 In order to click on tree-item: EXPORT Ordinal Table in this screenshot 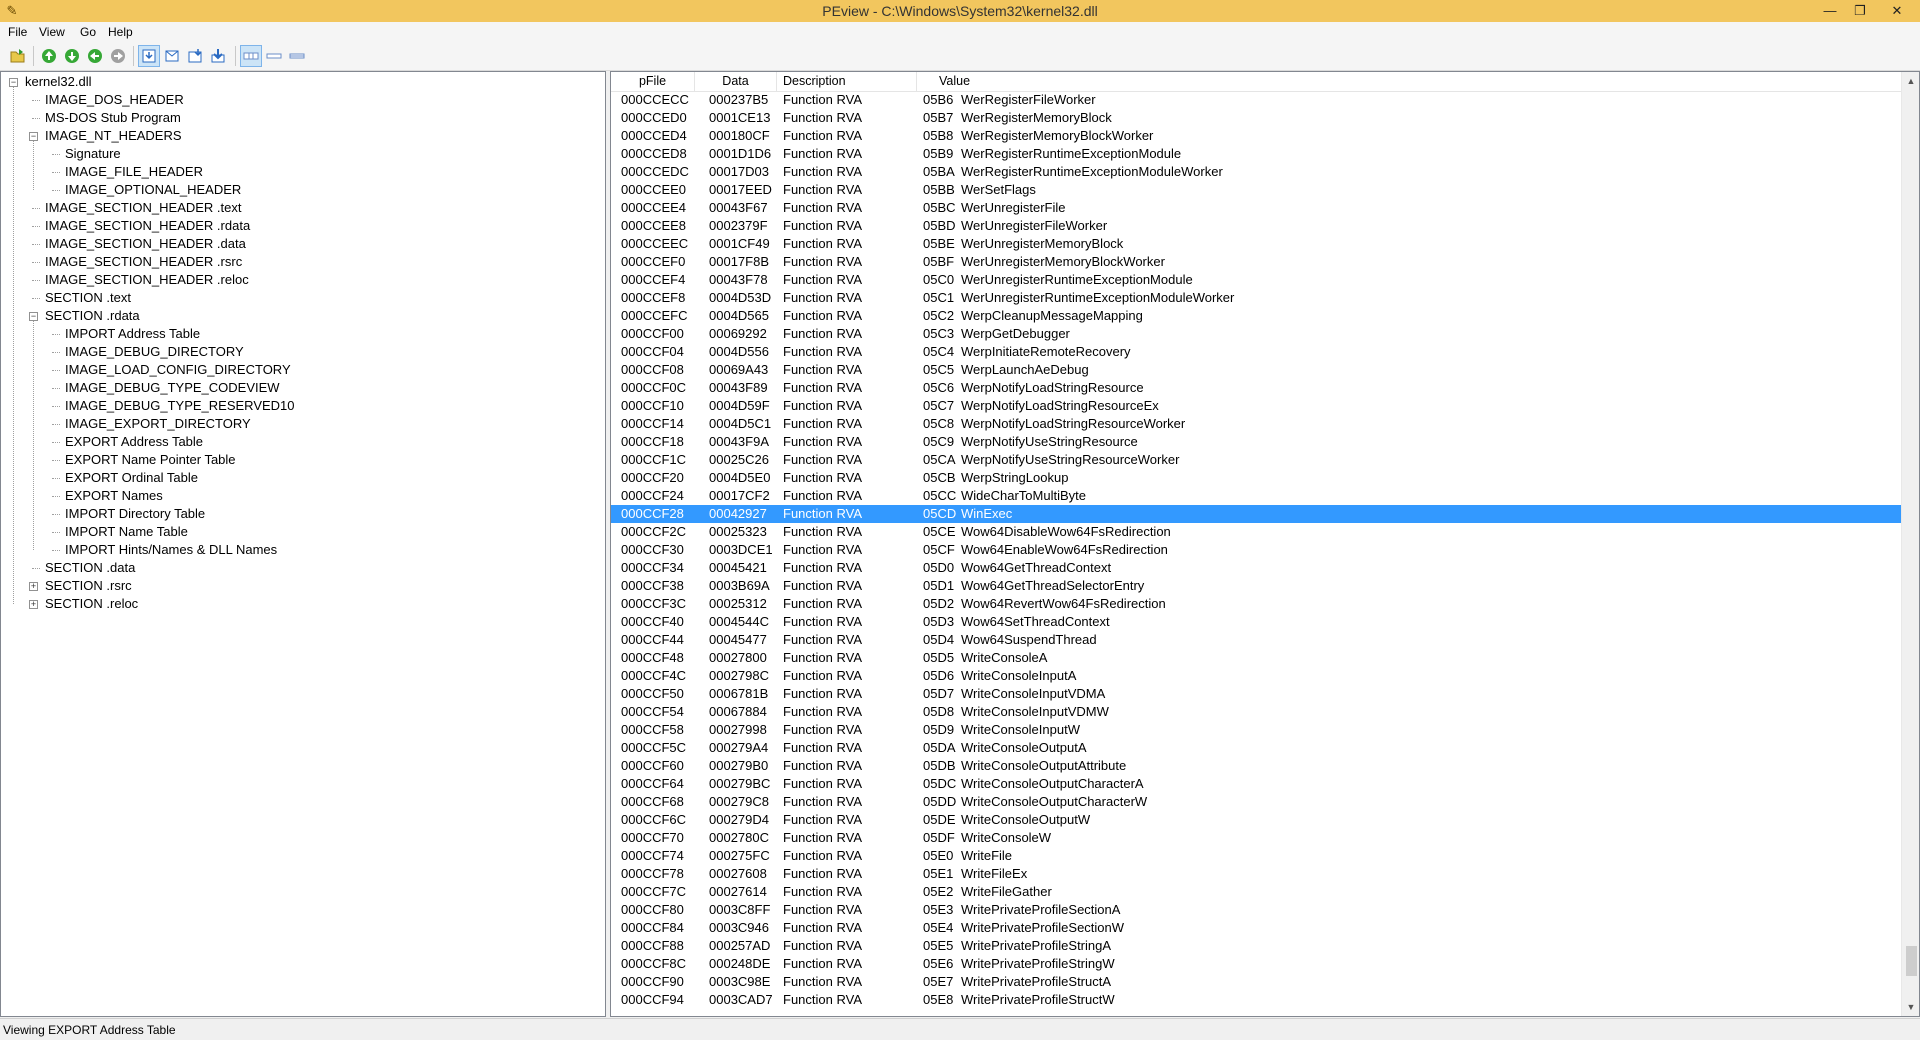, I will do `click(131, 478)`.